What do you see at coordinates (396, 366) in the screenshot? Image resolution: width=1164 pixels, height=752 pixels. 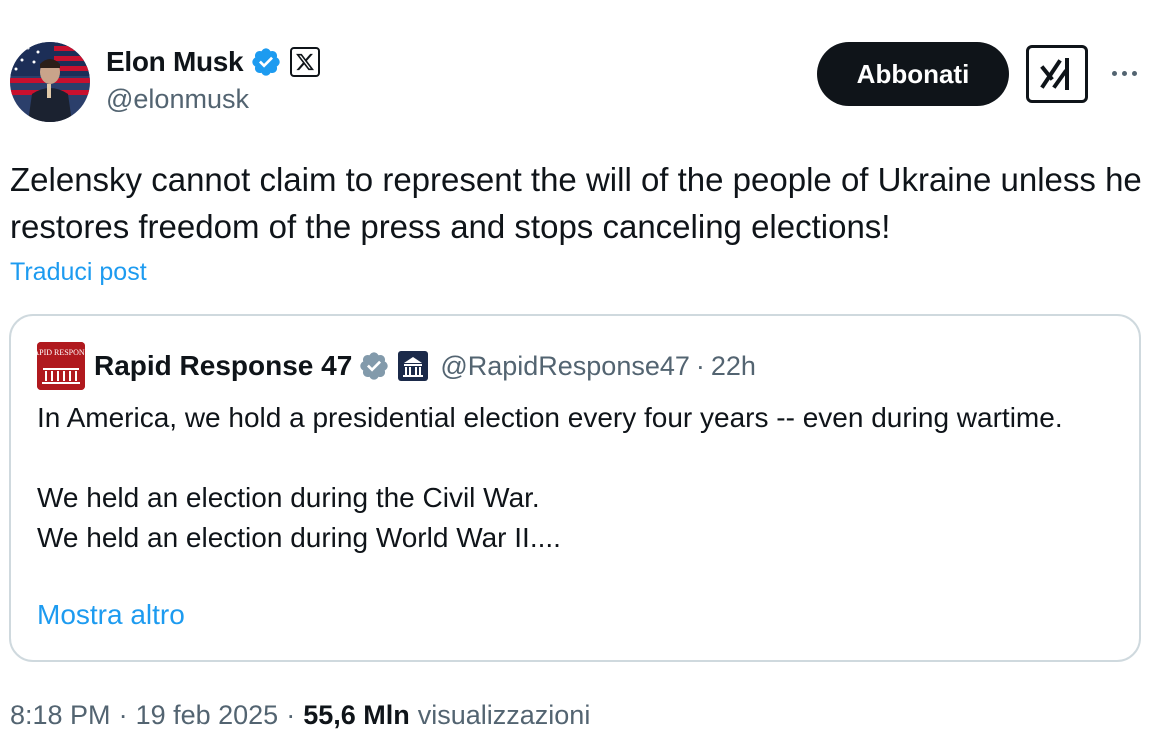 I see `quoted-post-header: RAPID RESPONSE Rapid Response 47` at bounding box center [396, 366].